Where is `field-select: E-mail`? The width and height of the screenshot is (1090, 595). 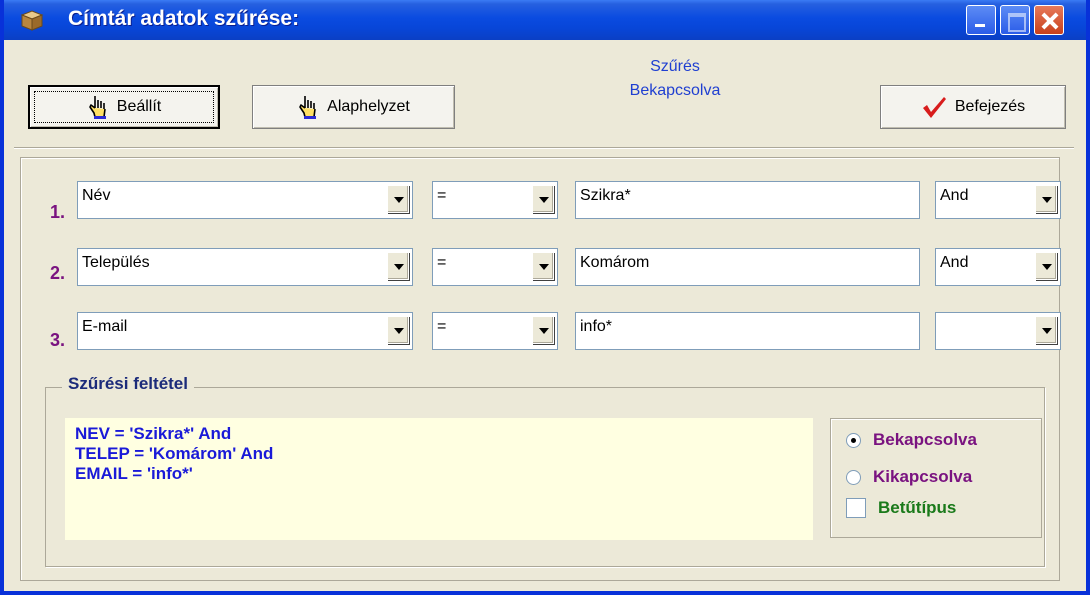 field-select: E-mail is located at coordinates (245, 331).